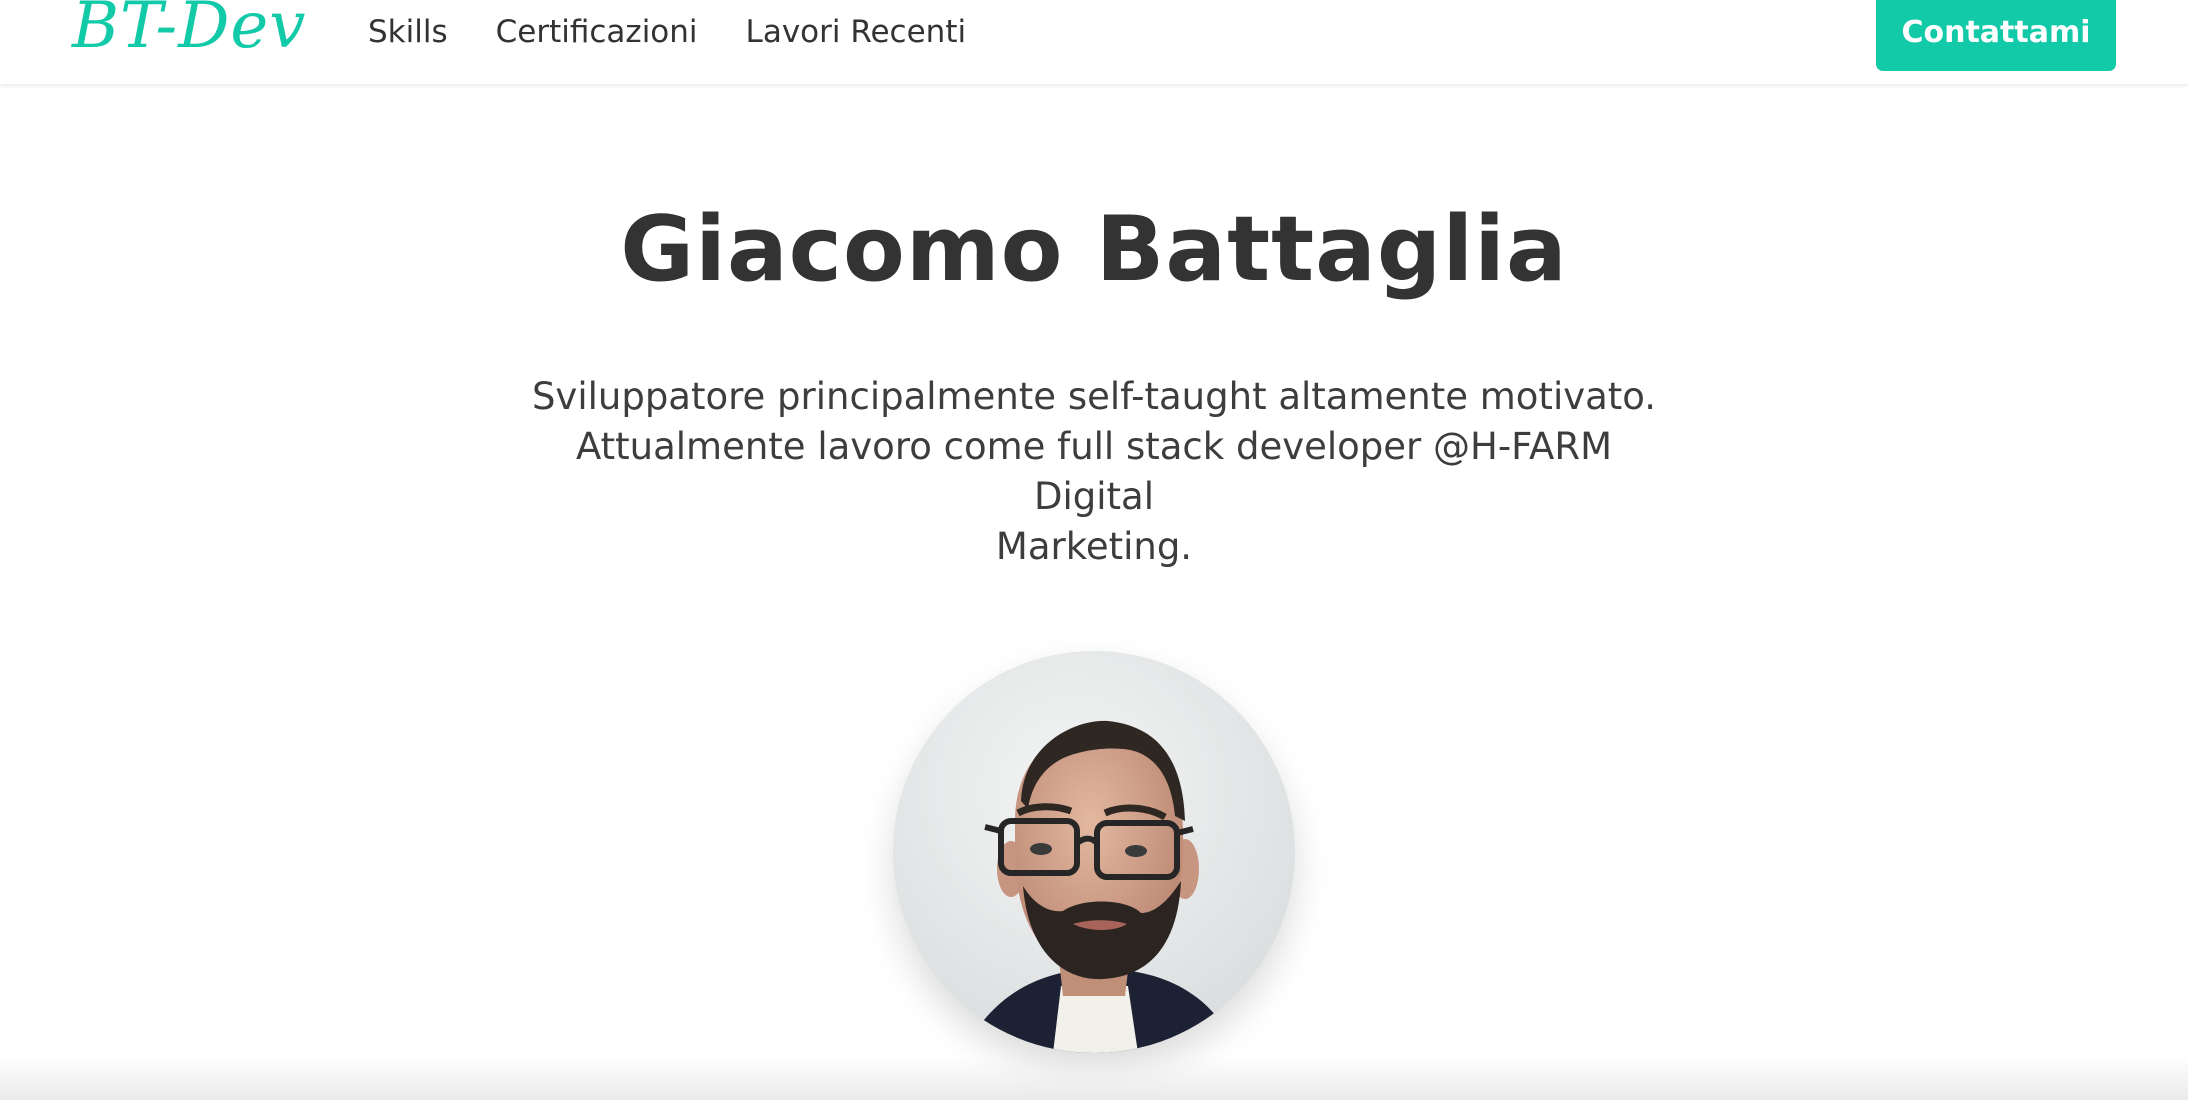 This screenshot has width=2188, height=1100. I want to click on nav-link-lavori-recenti: Lavori Recenti, so click(856, 32).